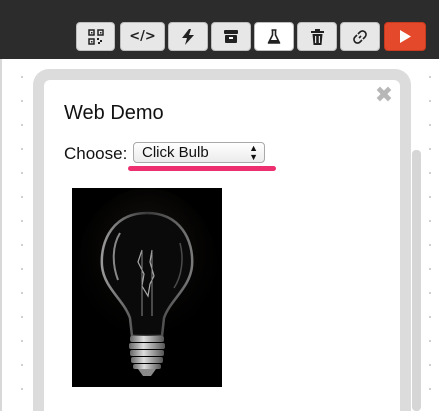 Image resolution: width=439 pixels, height=411 pixels. I want to click on run-button, so click(405, 36).